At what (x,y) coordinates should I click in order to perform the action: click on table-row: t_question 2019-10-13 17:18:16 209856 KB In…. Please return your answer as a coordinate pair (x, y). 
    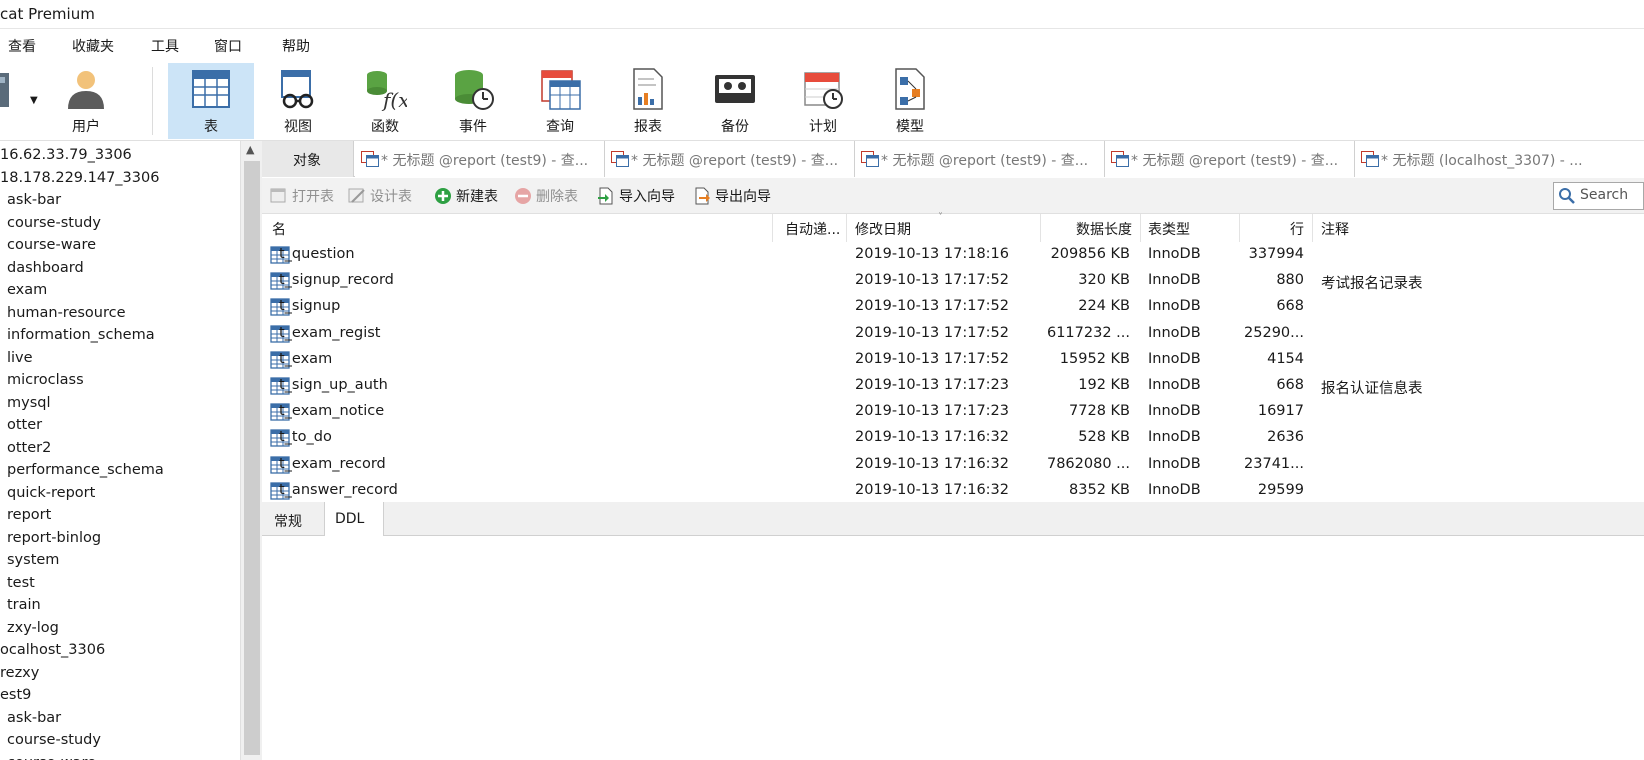
    Looking at the image, I should click on (953, 255).